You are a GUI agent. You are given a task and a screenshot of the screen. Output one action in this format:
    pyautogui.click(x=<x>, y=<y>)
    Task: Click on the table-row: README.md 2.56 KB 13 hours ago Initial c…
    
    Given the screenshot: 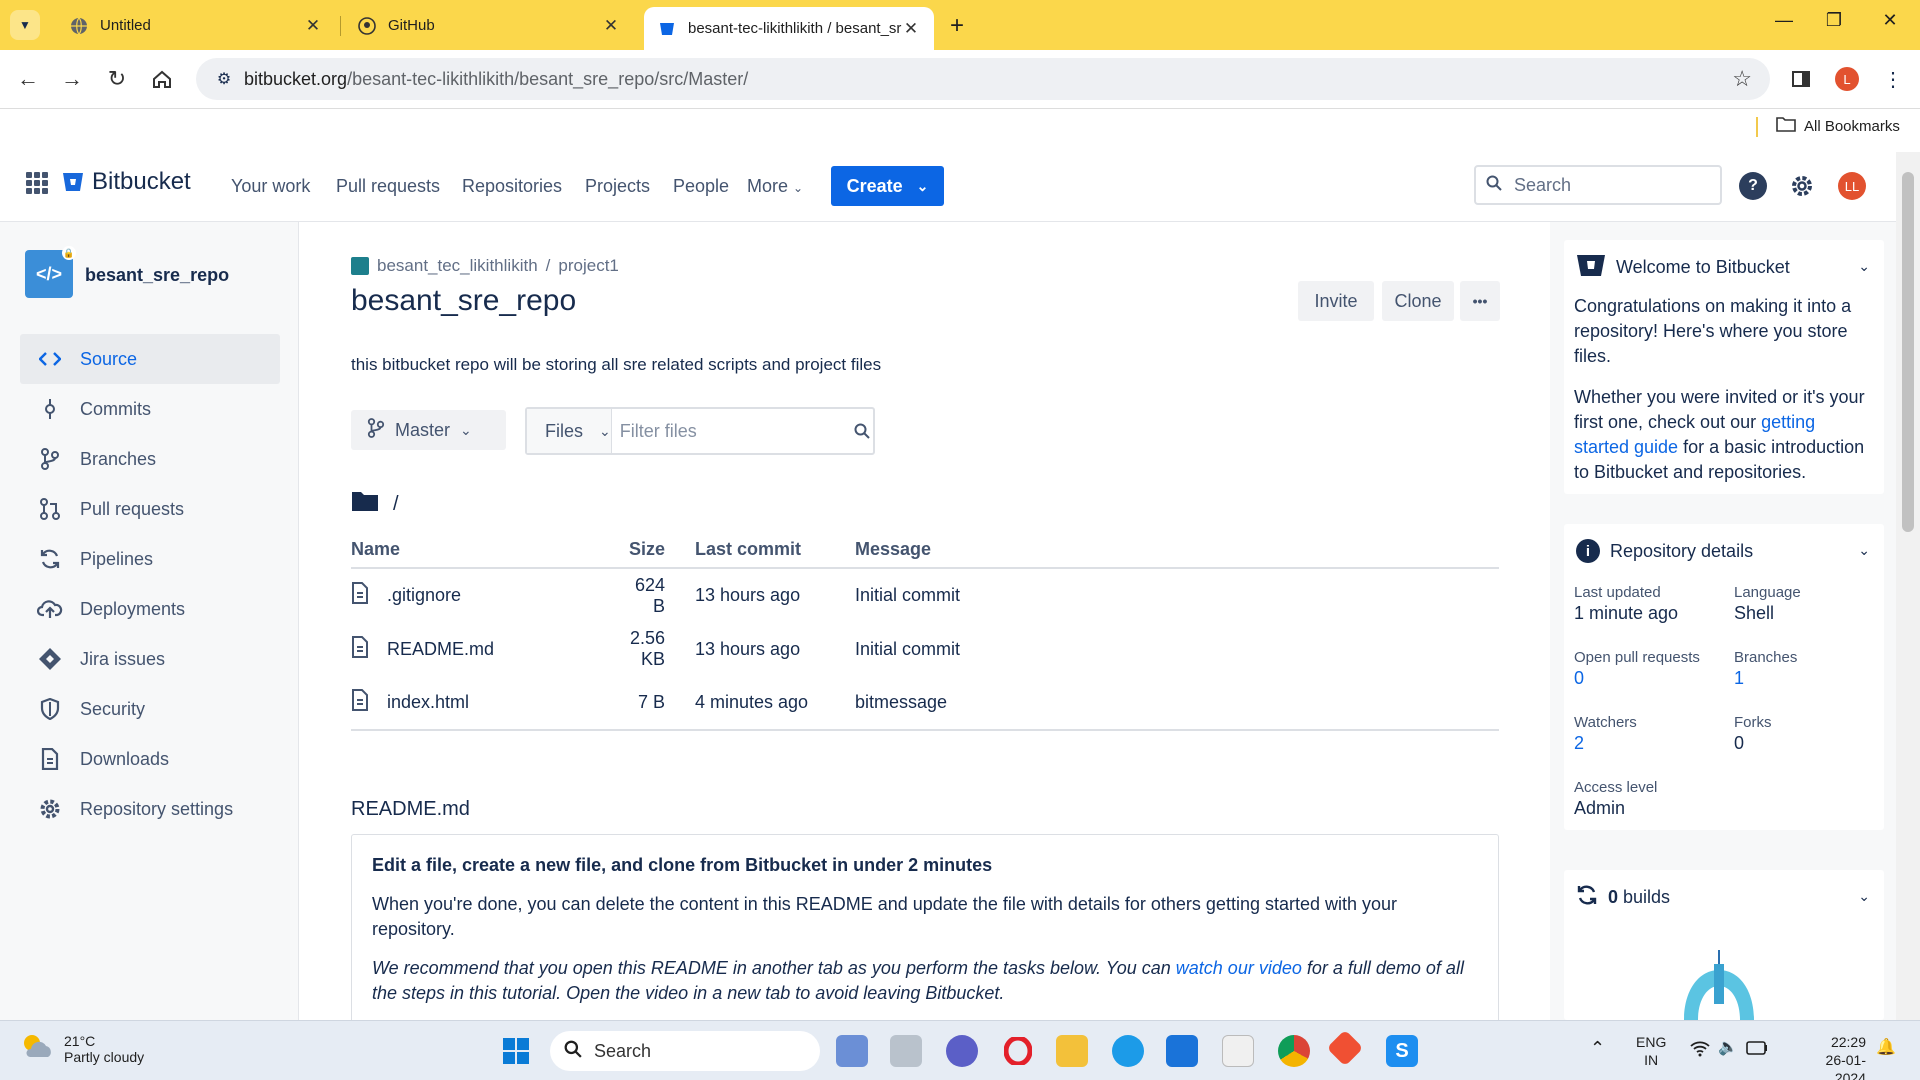 What is the action you would take?
    pyautogui.click(x=925, y=649)
    